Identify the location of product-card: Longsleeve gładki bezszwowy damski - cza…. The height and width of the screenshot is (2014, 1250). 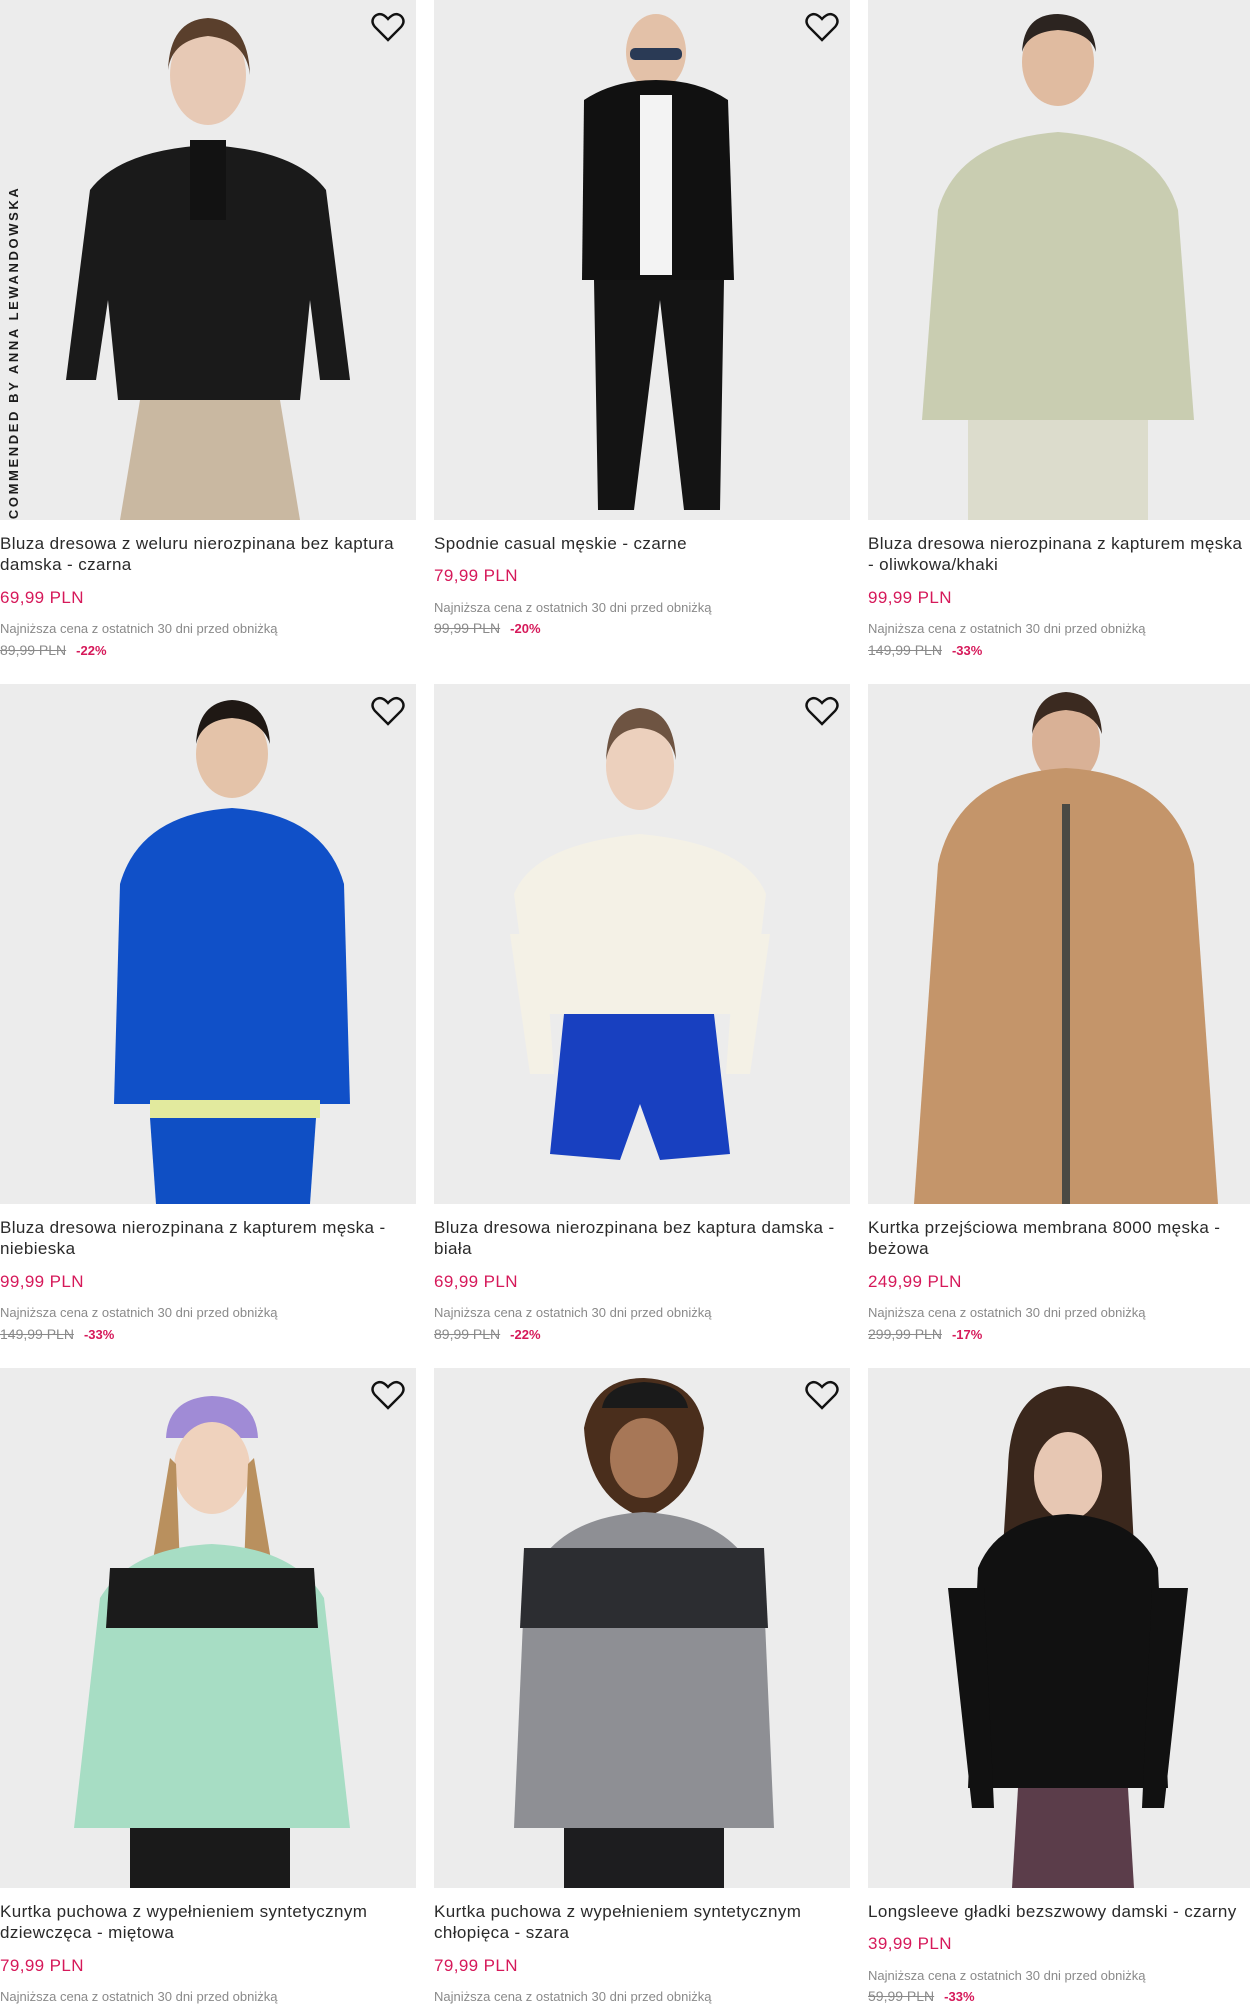
(1059, 1691).